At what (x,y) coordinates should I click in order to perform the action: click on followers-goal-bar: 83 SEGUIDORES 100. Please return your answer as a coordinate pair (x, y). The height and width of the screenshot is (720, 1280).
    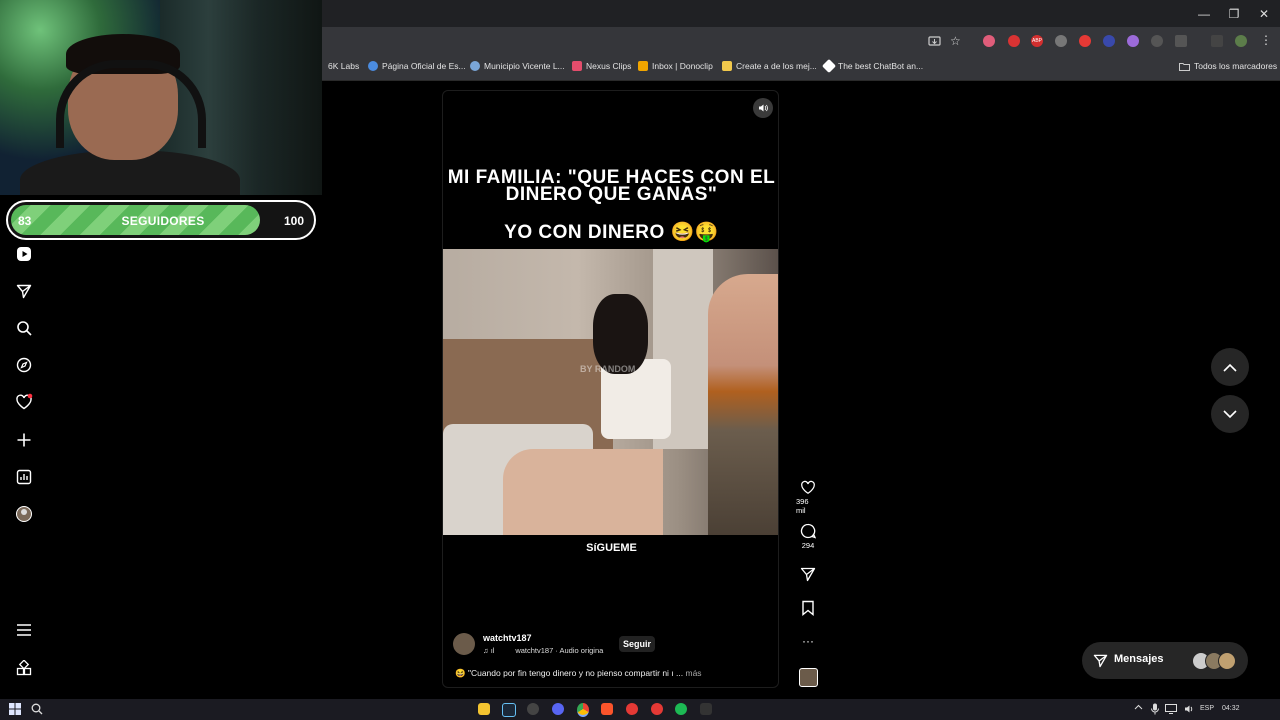
    Looking at the image, I should click on (161, 220).